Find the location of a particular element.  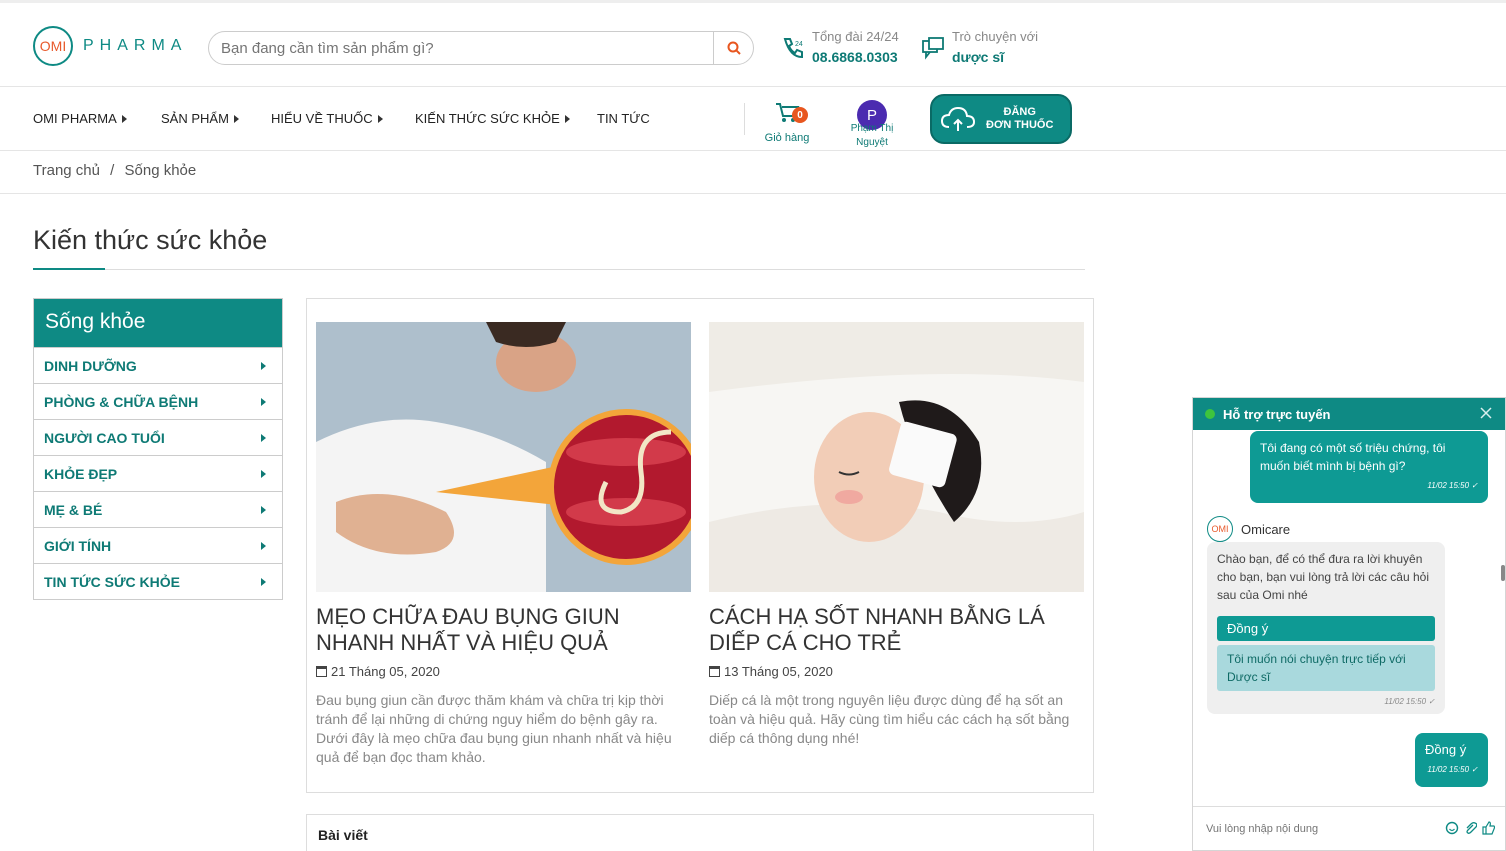

sidebar-item-tin-tuc-suc-khoe: TIN TỨC SỨC KHỎE is located at coordinates (158, 581).